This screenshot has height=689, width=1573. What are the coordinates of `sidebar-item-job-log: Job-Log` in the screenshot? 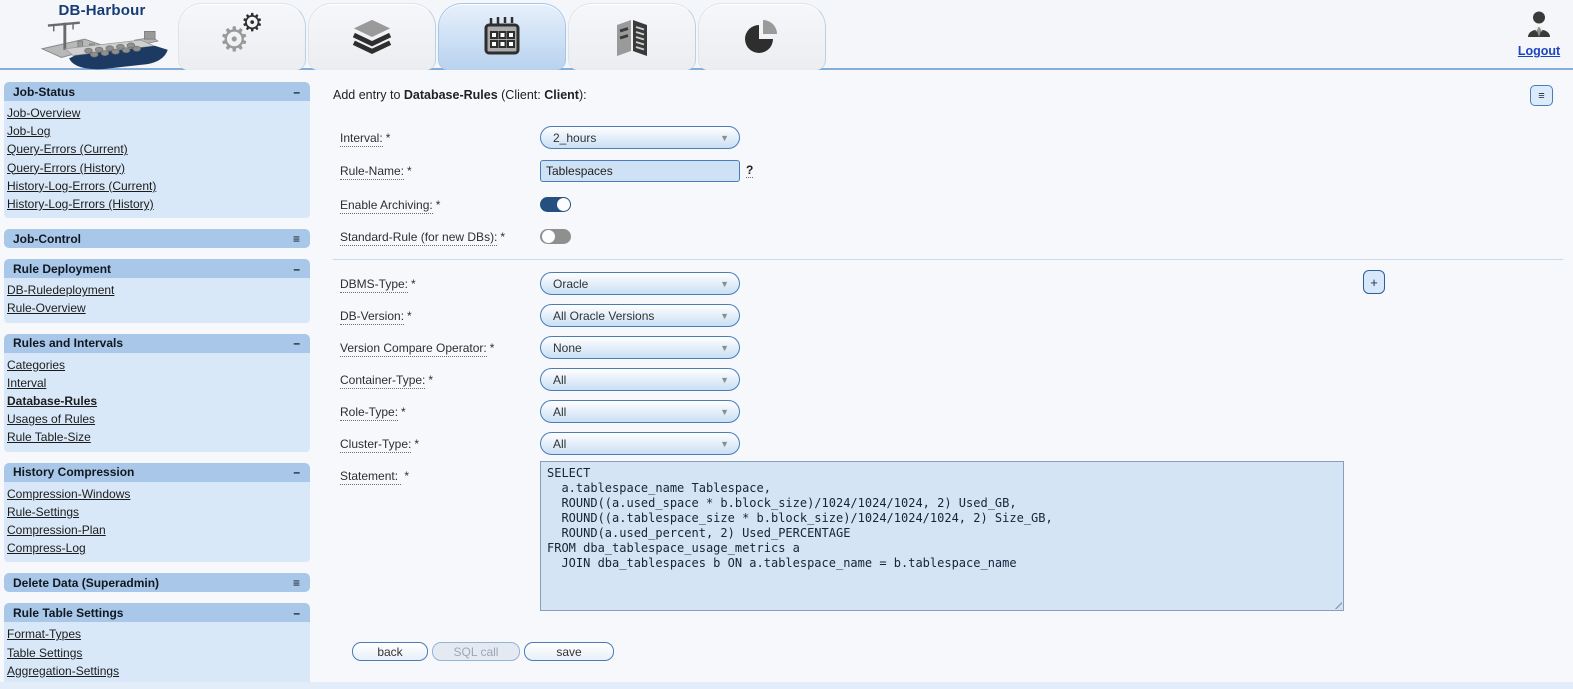 It's located at (28, 131).